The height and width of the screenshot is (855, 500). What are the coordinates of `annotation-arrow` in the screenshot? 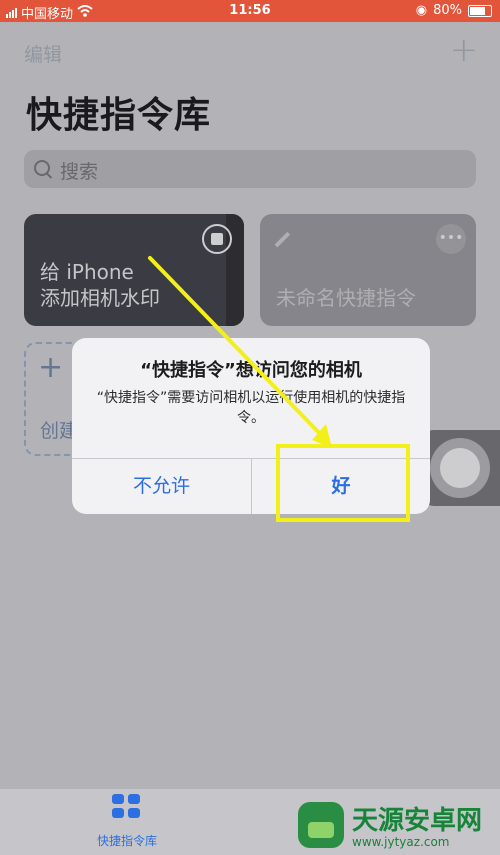 It's located at (240, 352).